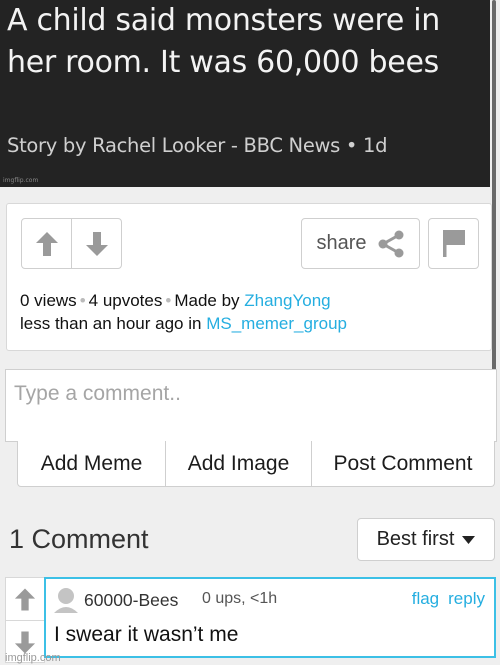  Describe the element at coordinates (131, 600) in the screenshot. I see `comment-username: 60000-Bees` at that location.